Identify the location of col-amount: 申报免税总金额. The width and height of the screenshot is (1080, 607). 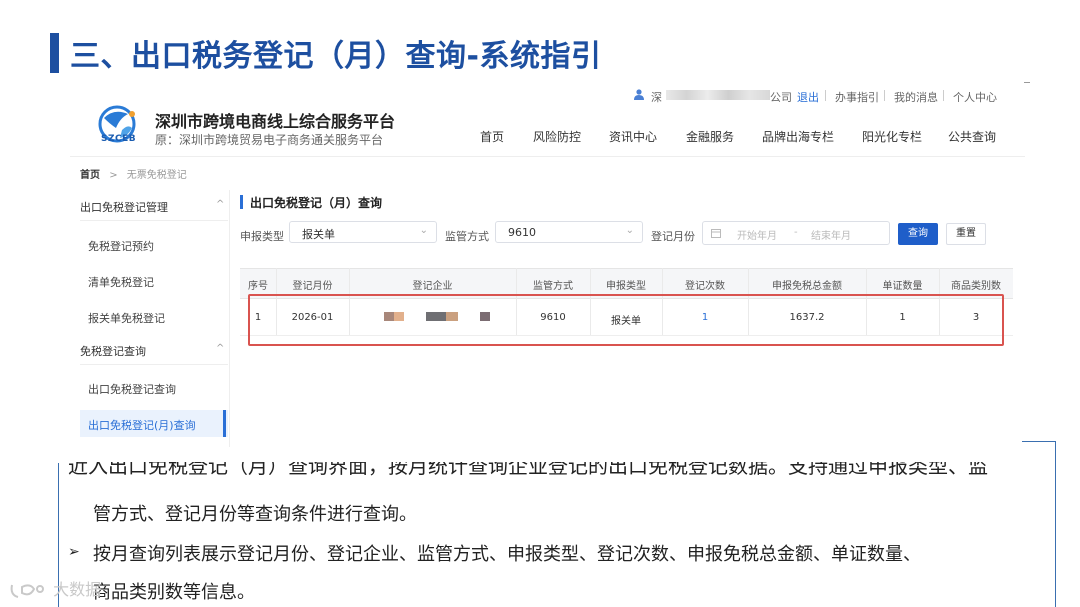
(807, 286).